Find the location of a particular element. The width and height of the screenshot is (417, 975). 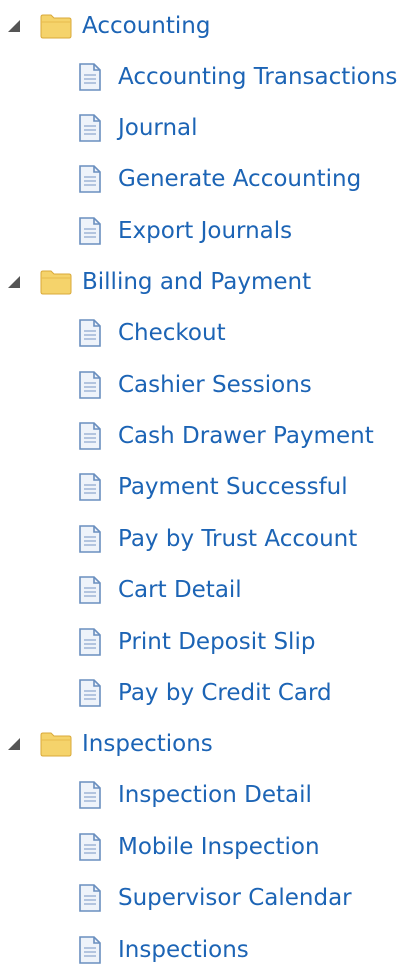

tree-item-cash-drawer-payment: Cash Drawer Payment is located at coordinates (208, 435).